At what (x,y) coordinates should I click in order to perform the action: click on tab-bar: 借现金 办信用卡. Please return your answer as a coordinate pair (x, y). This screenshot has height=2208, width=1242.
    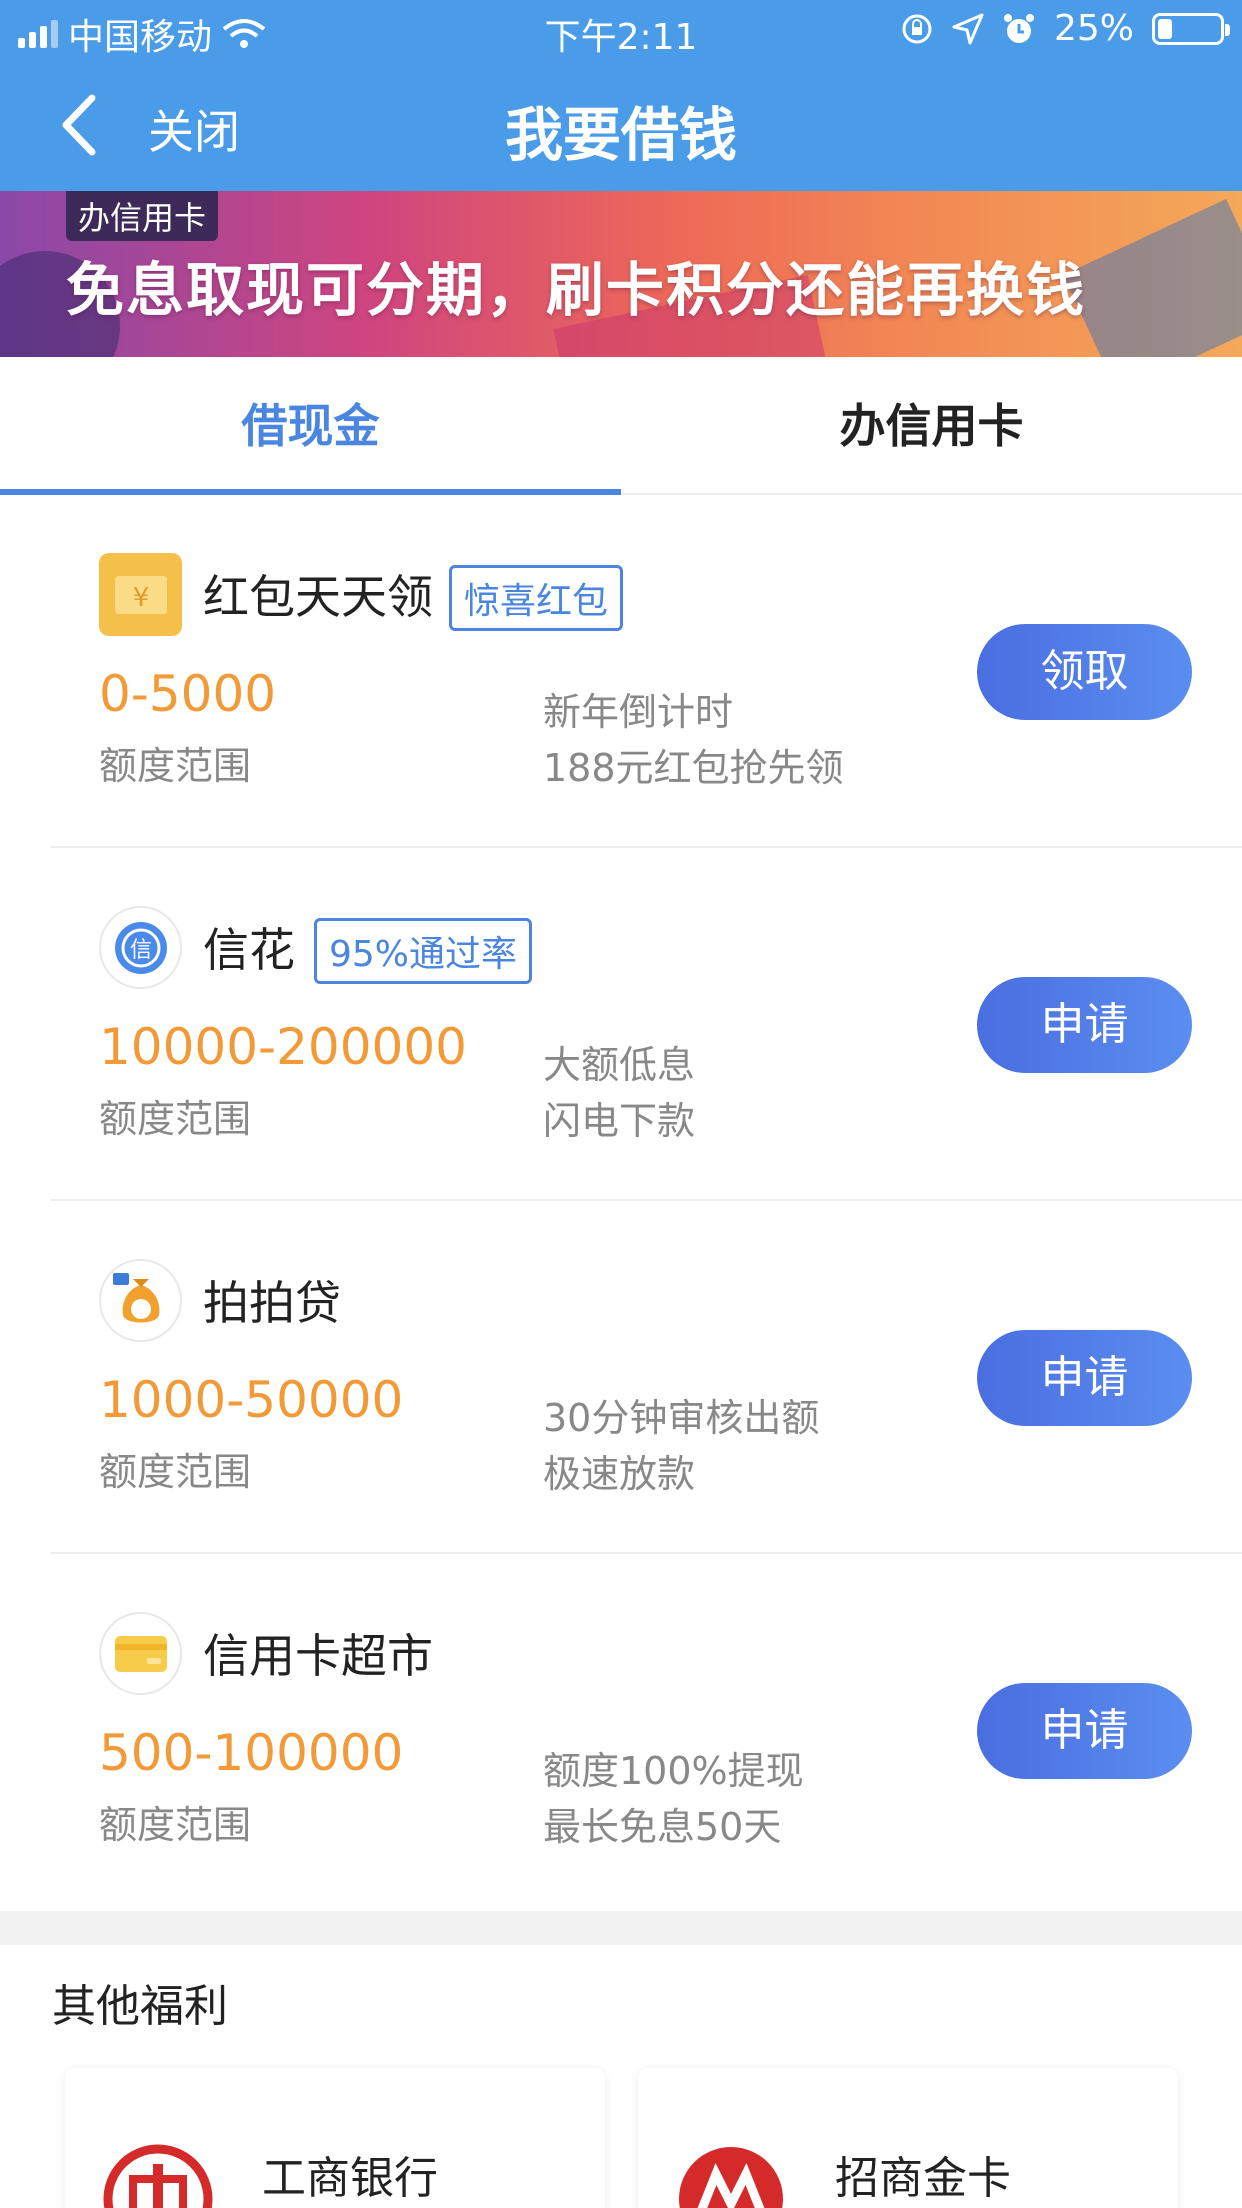
    Looking at the image, I should click on (621, 426).